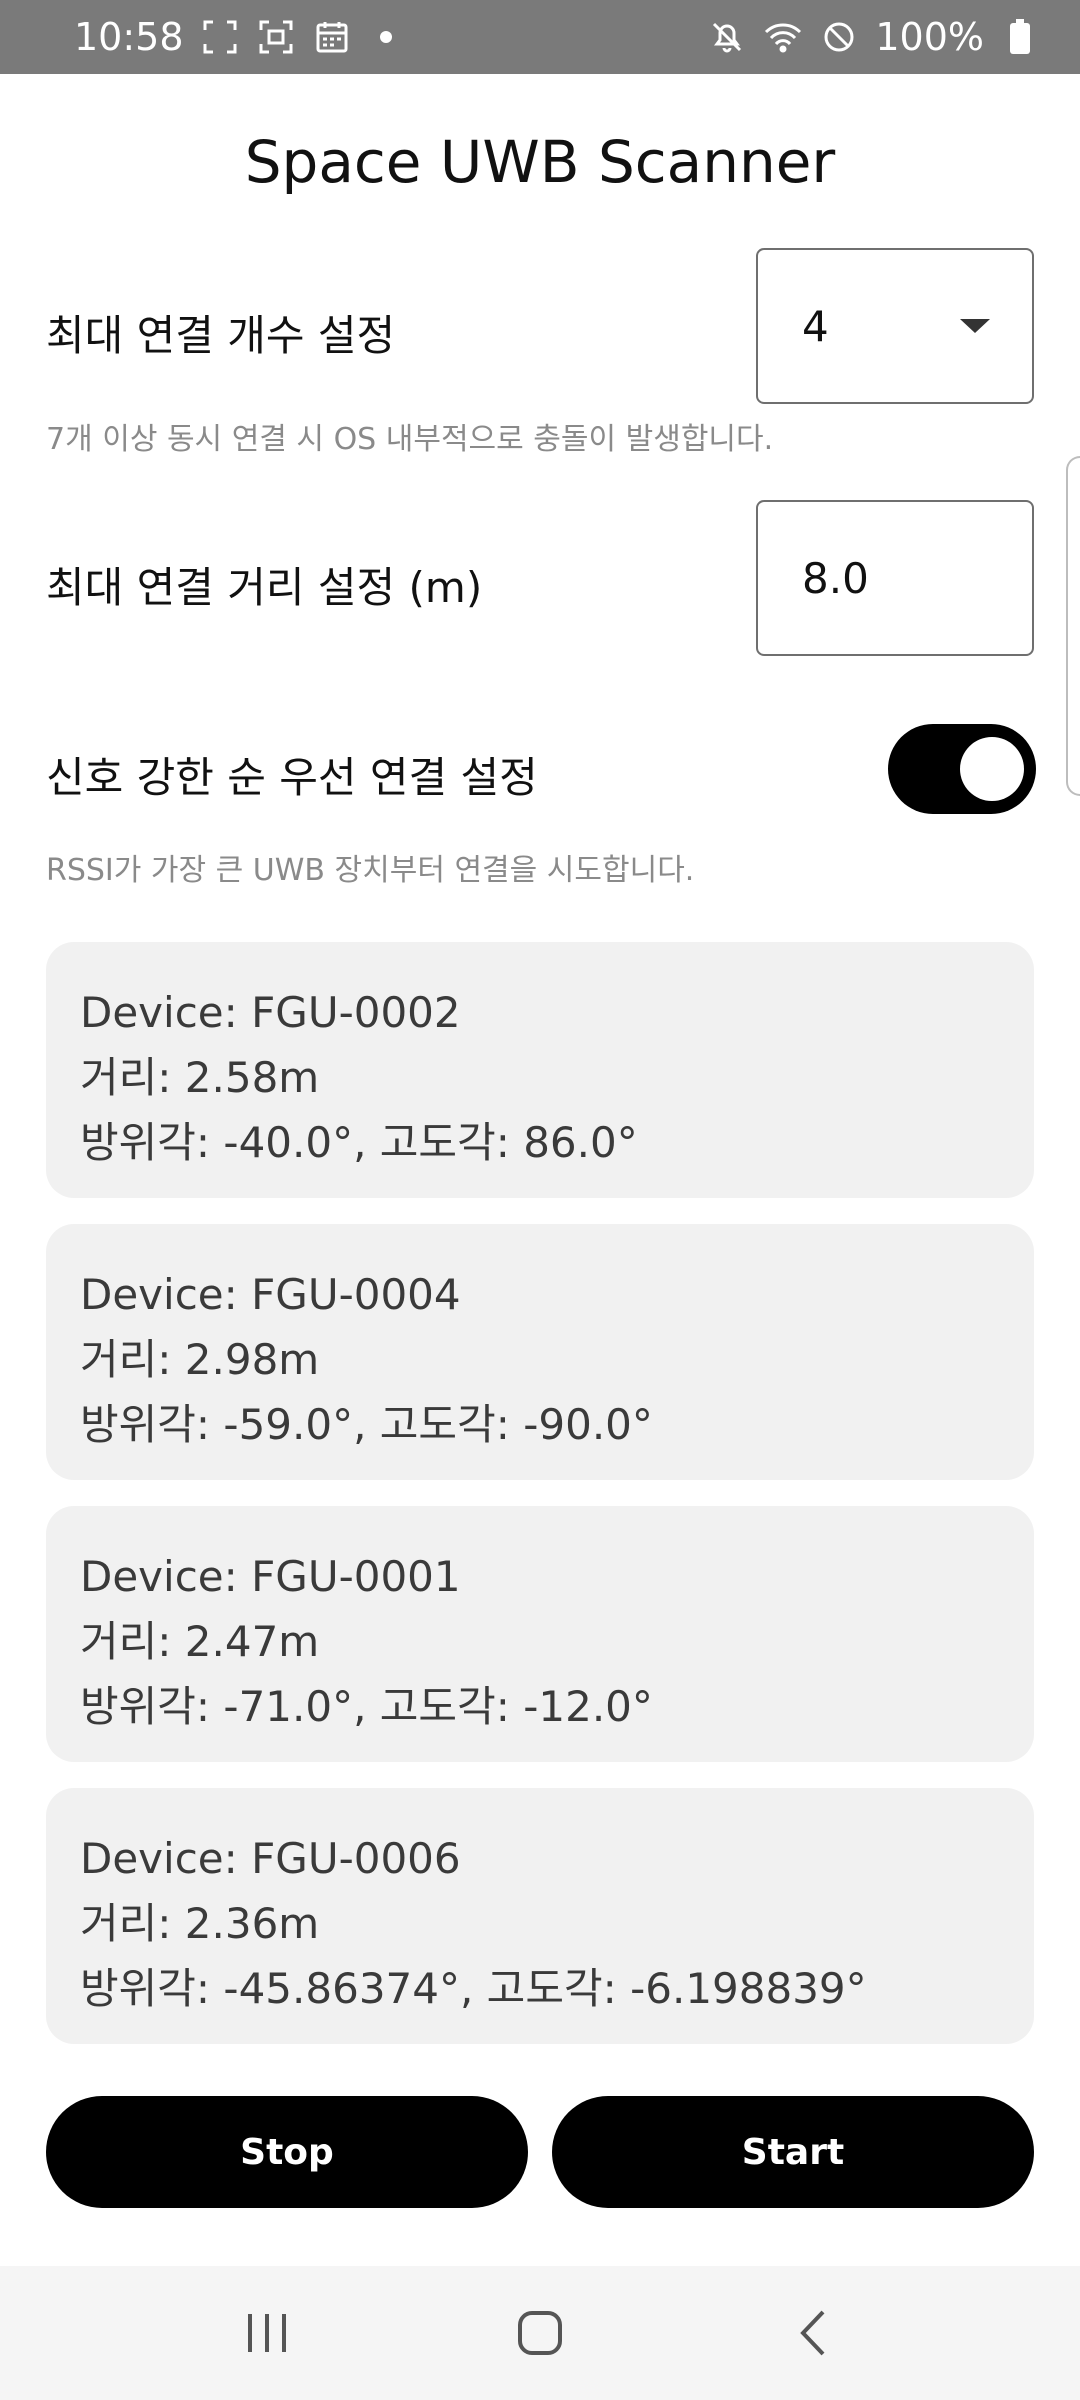 The height and width of the screenshot is (2400, 1080). What do you see at coordinates (359, 1142) in the screenshot?
I see `device-angles: 방위각: -40.0°, 고도각: 86.0°` at bounding box center [359, 1142].